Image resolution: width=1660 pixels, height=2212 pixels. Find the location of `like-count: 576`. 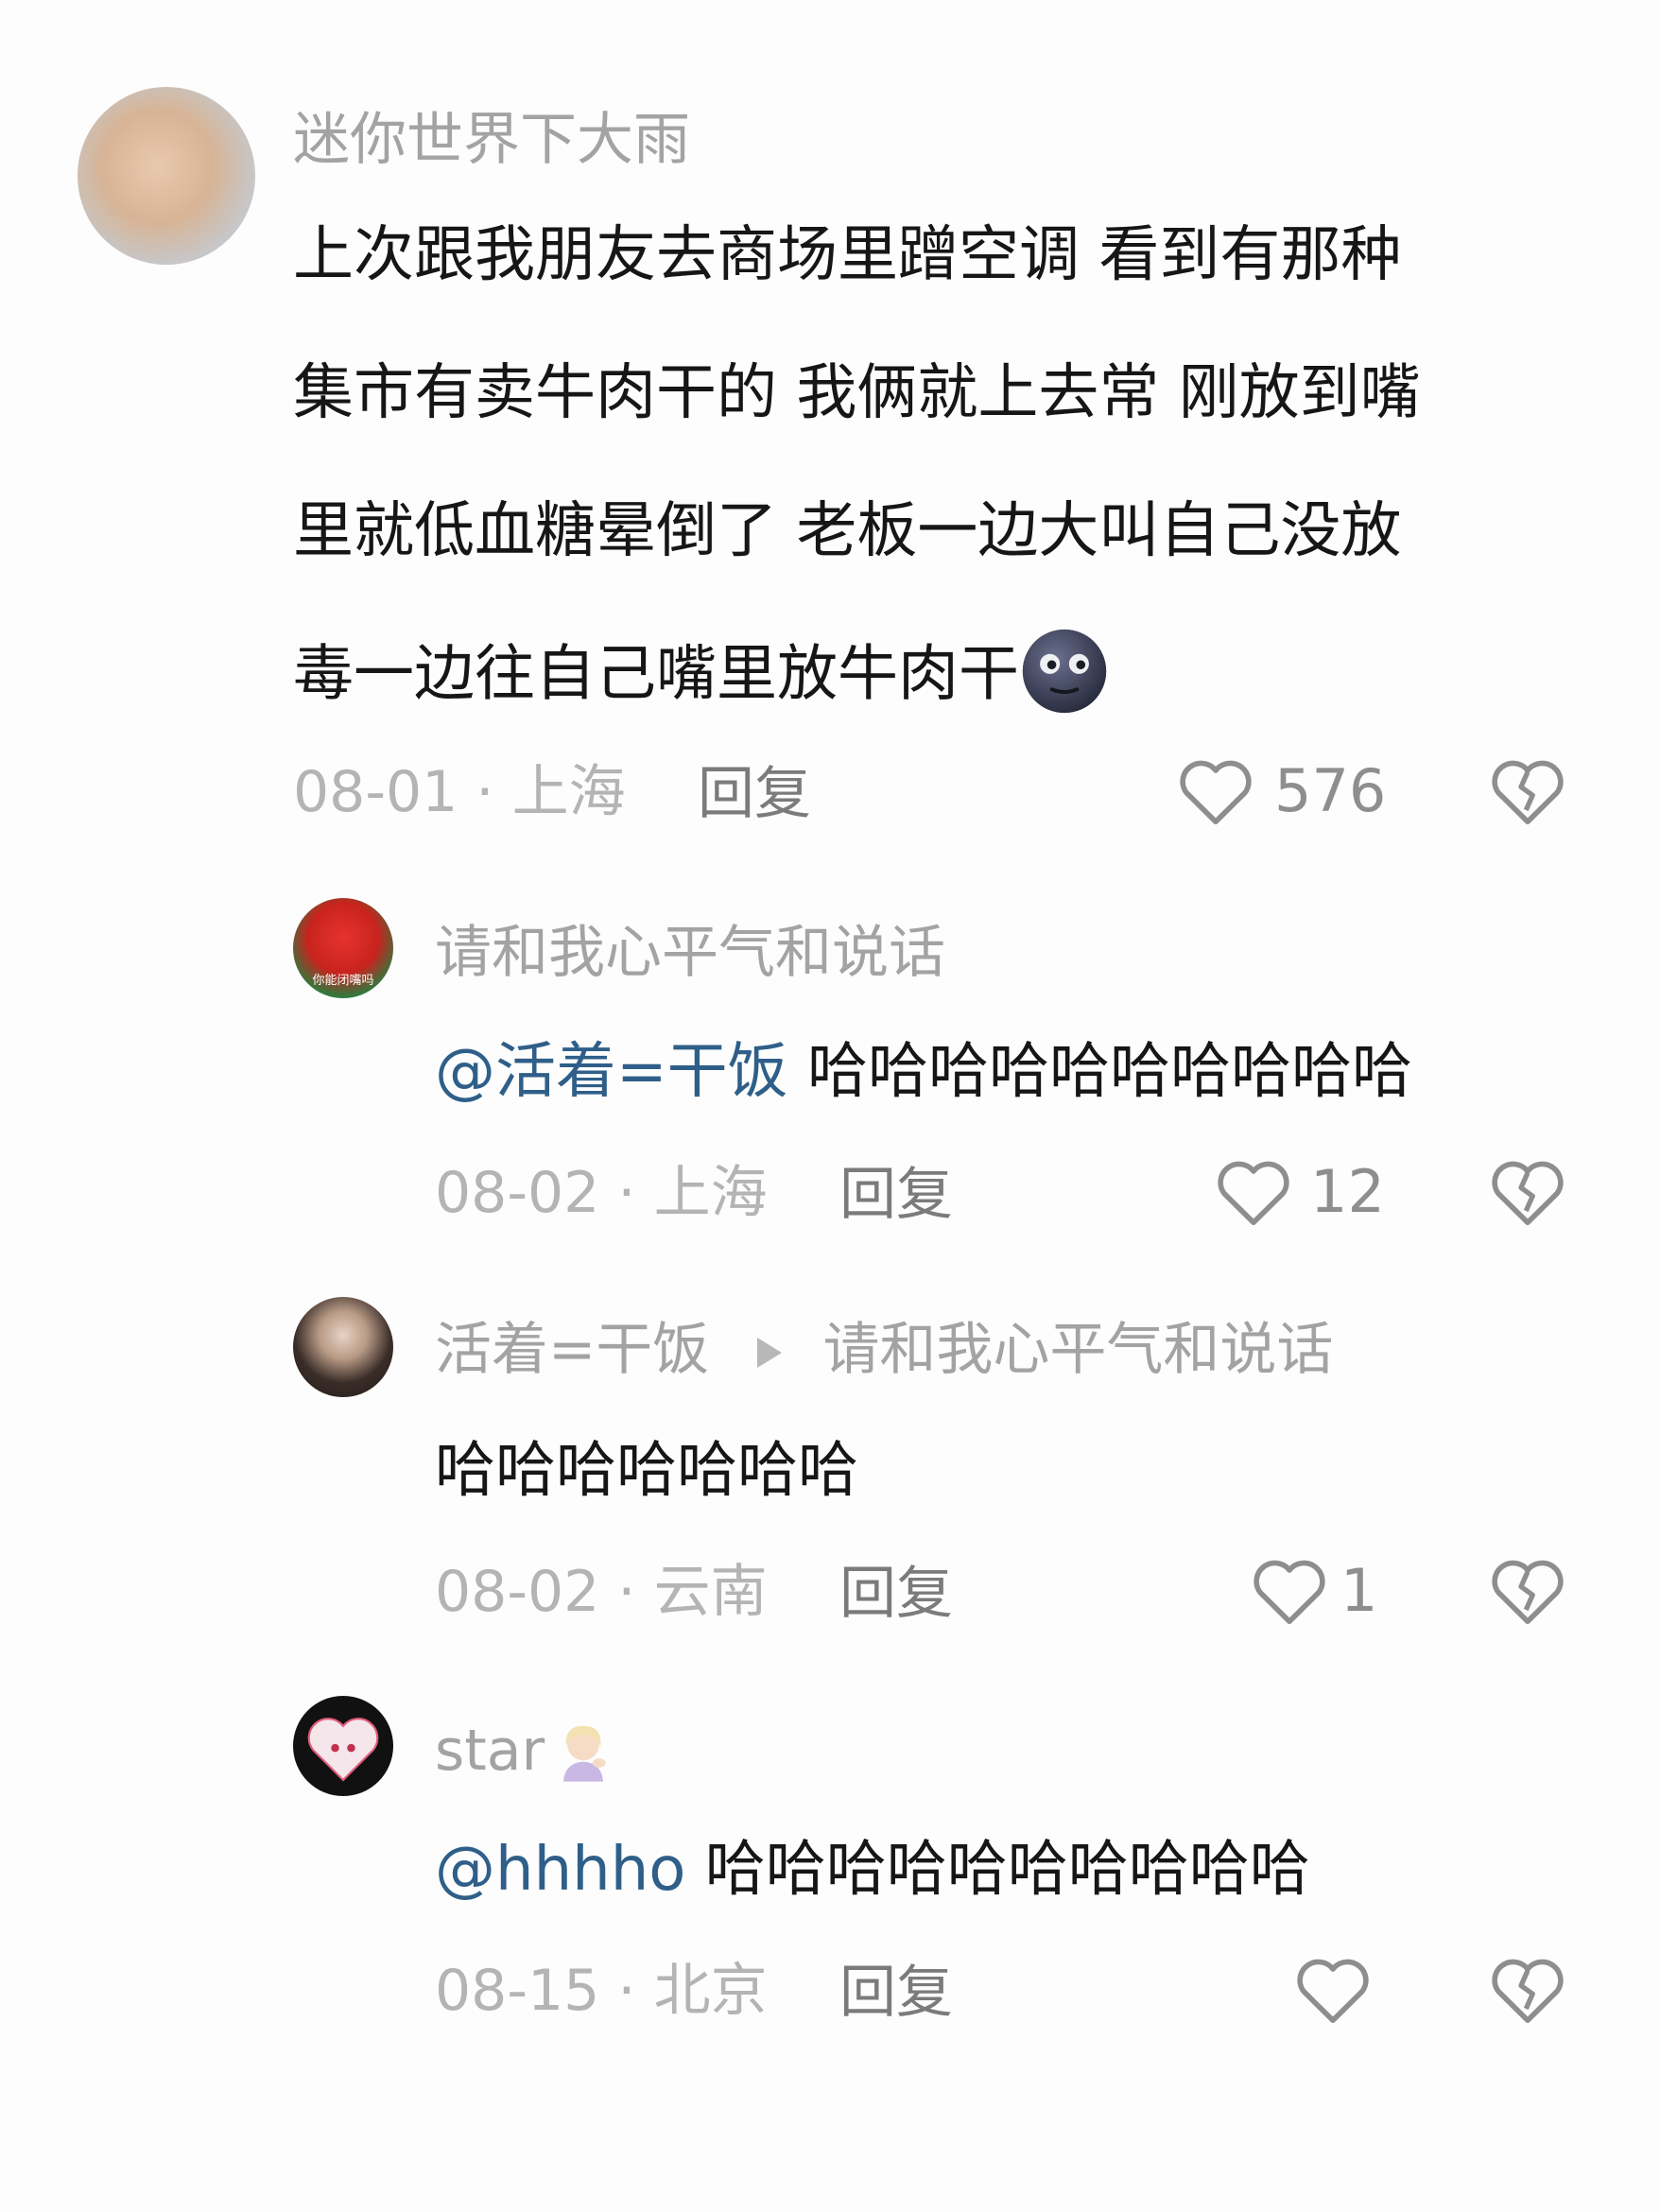

like-count: 576 is located at coordinates (1330, 790).